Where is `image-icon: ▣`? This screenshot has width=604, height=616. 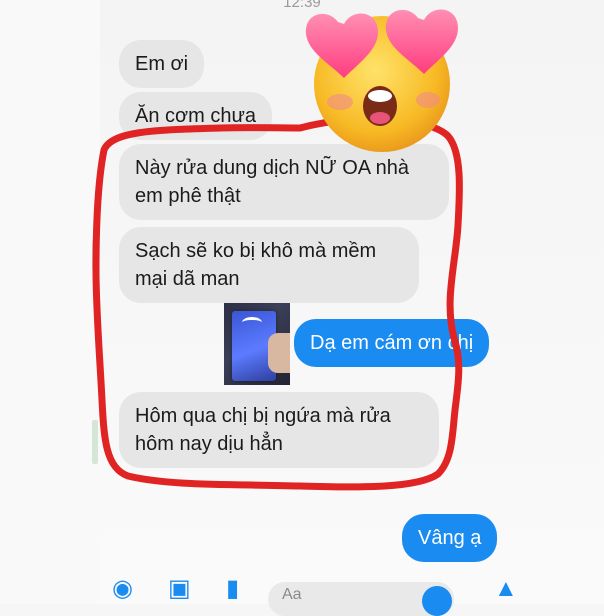
image-icon: ▣ is located at coordinates (179, 589).